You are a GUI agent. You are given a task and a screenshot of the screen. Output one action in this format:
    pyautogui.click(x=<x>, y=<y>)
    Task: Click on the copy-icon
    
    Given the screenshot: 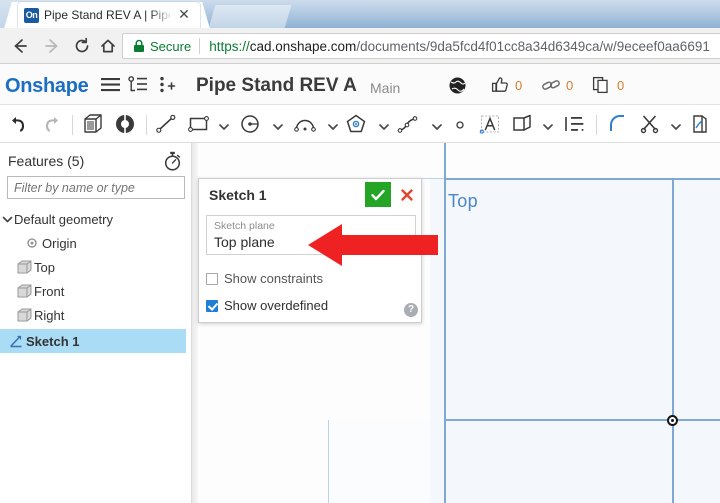 What is the action you would take?
    pyautogui.click(x=601, y=85)
    